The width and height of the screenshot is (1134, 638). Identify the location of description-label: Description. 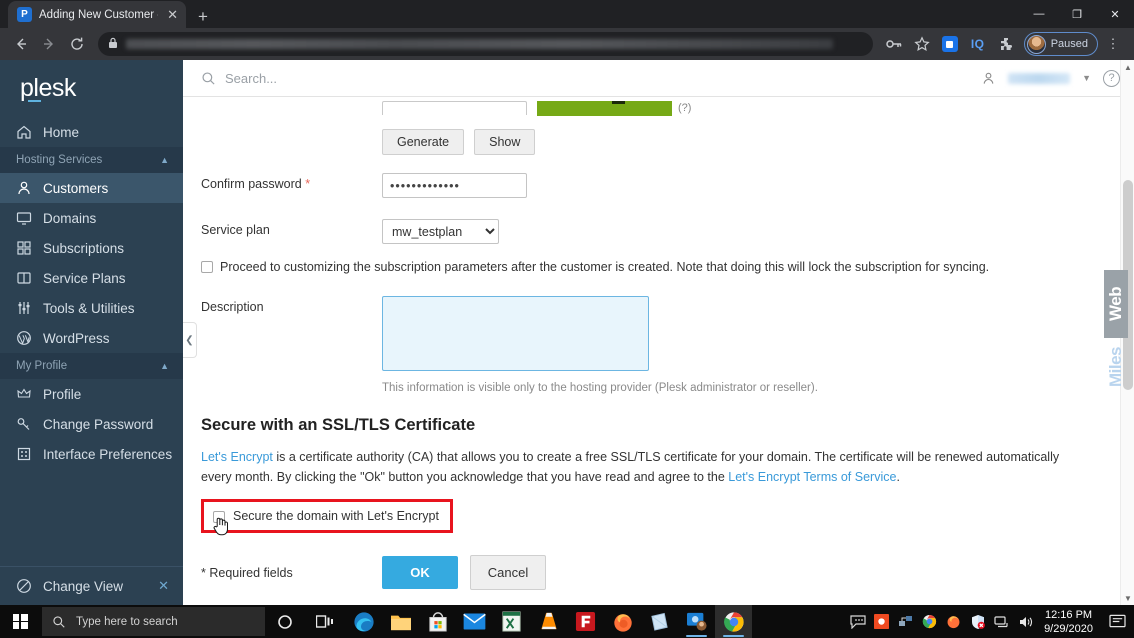
(232, 307).